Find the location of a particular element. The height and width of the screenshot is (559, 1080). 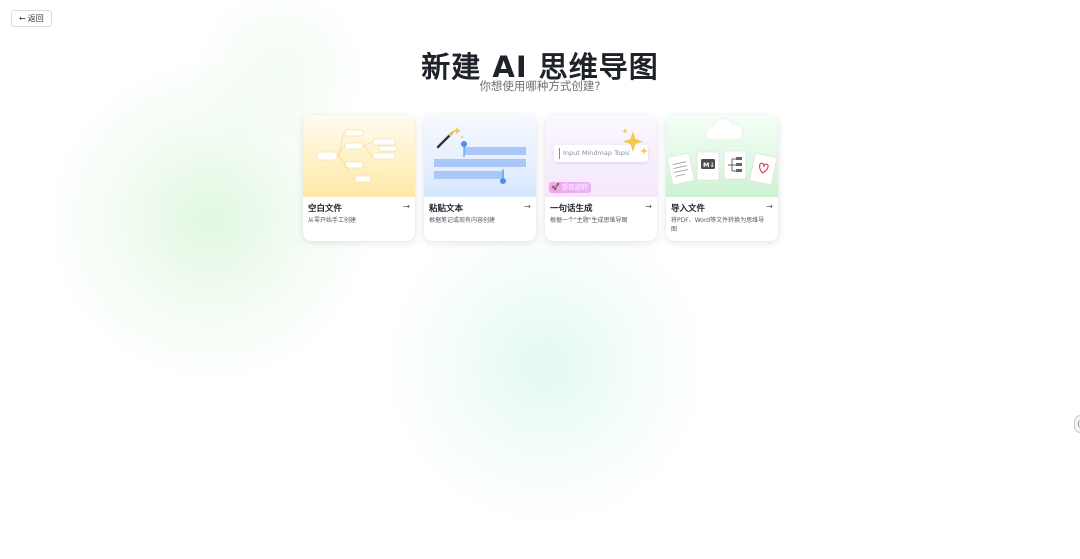

blank-file-illustration is located at coordinates (359, 156).